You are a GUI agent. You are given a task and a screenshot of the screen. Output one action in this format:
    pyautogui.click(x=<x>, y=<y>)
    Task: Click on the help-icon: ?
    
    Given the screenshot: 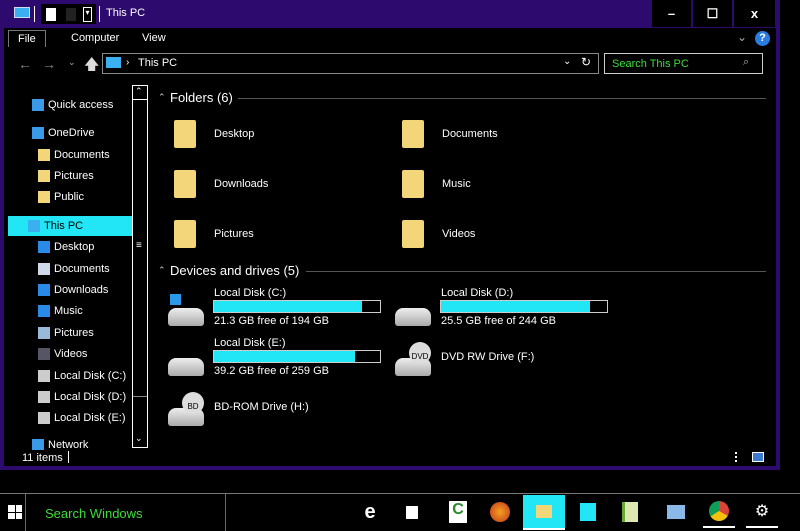 What is the action you would take?
    pyautogui.click(x=762, y=38)
    